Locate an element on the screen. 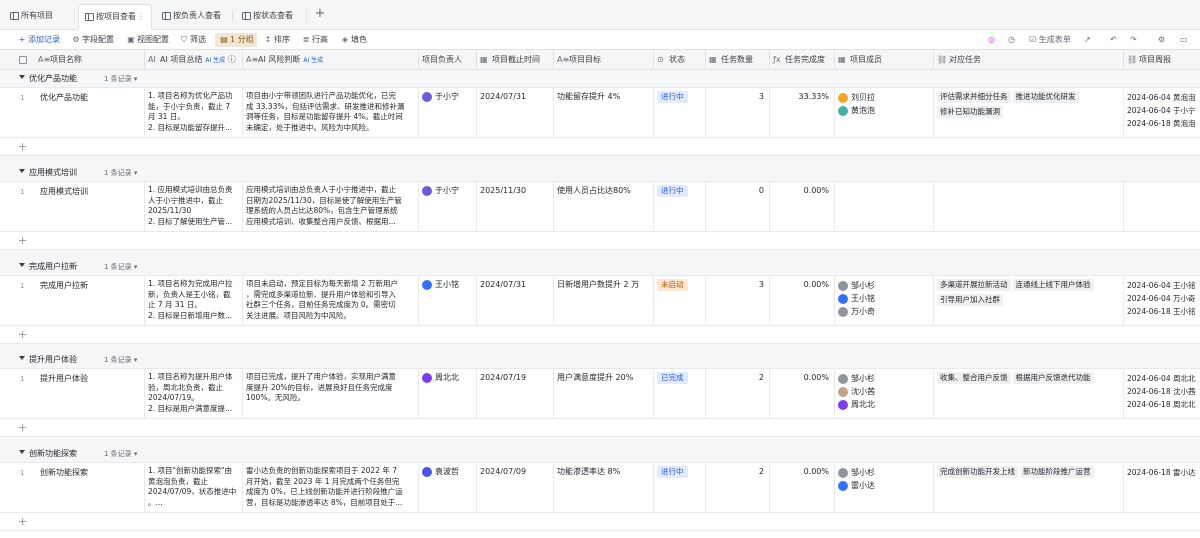 The image size is (1200, 538). tab-all-projects: 所有项目 is located at coordinates (28, 17).